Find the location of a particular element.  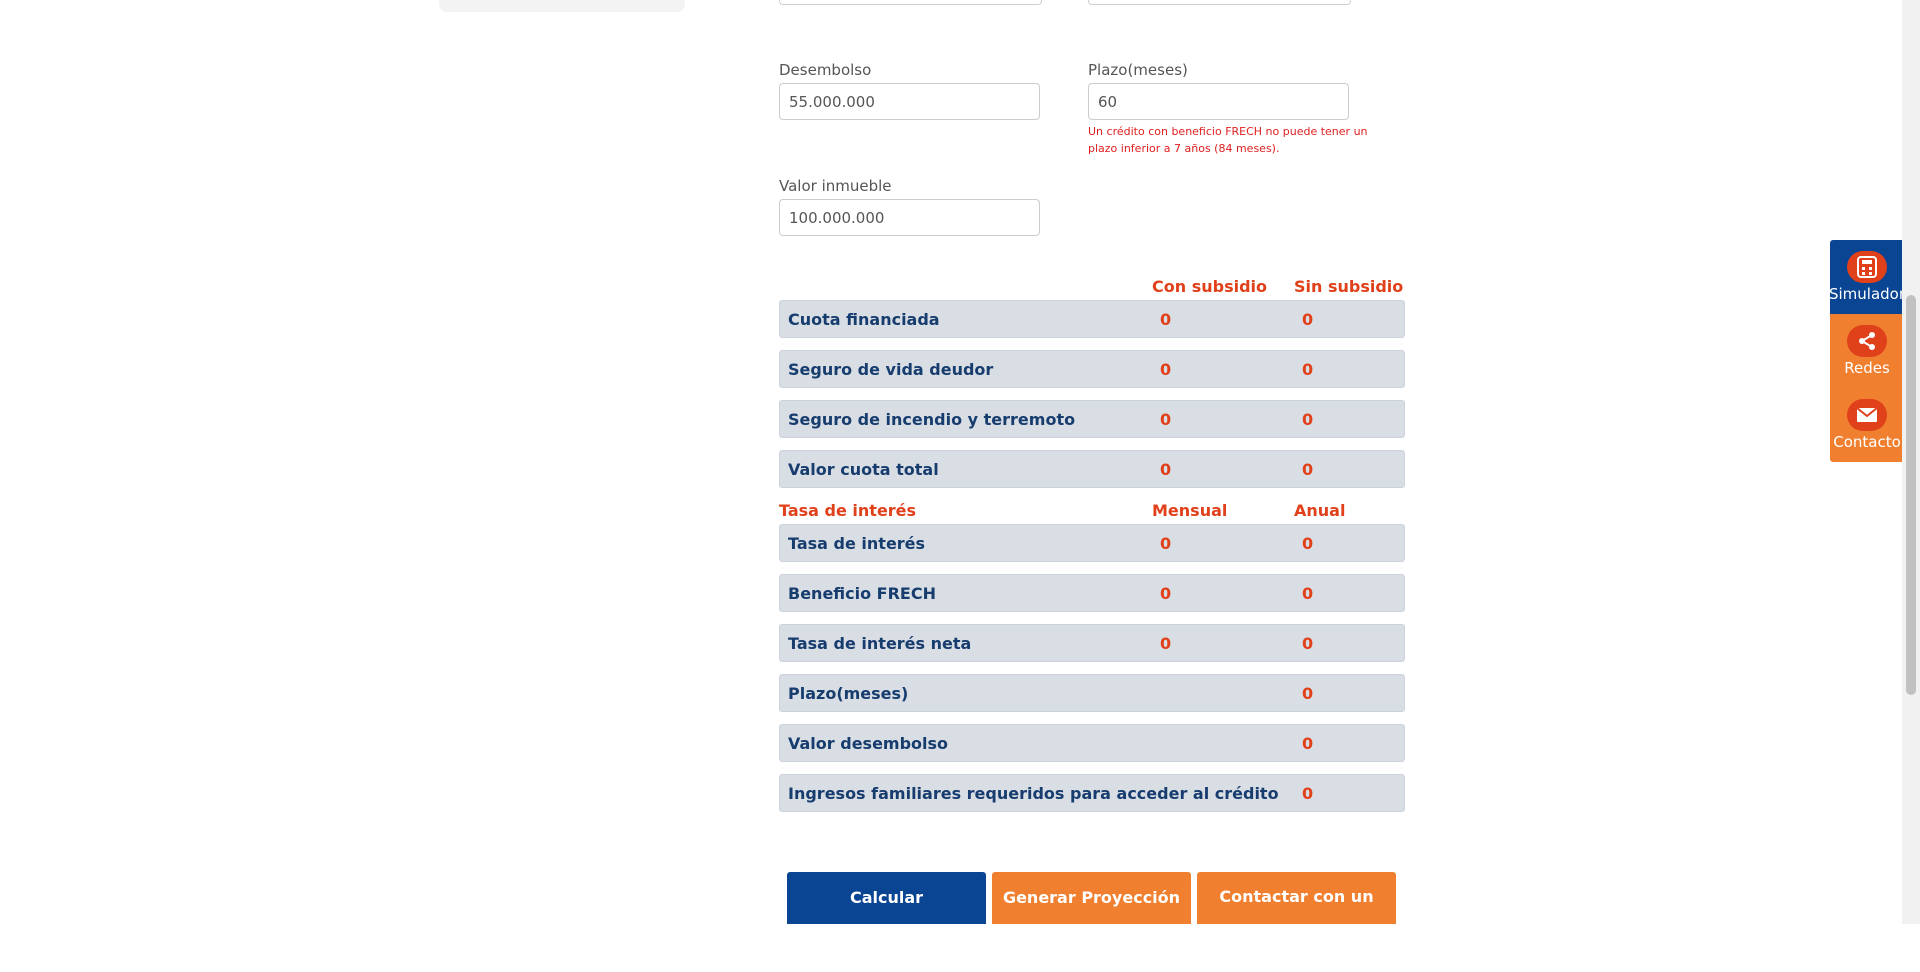

desembolso-field-group: Desembolso is located at coordinates (909, 90).